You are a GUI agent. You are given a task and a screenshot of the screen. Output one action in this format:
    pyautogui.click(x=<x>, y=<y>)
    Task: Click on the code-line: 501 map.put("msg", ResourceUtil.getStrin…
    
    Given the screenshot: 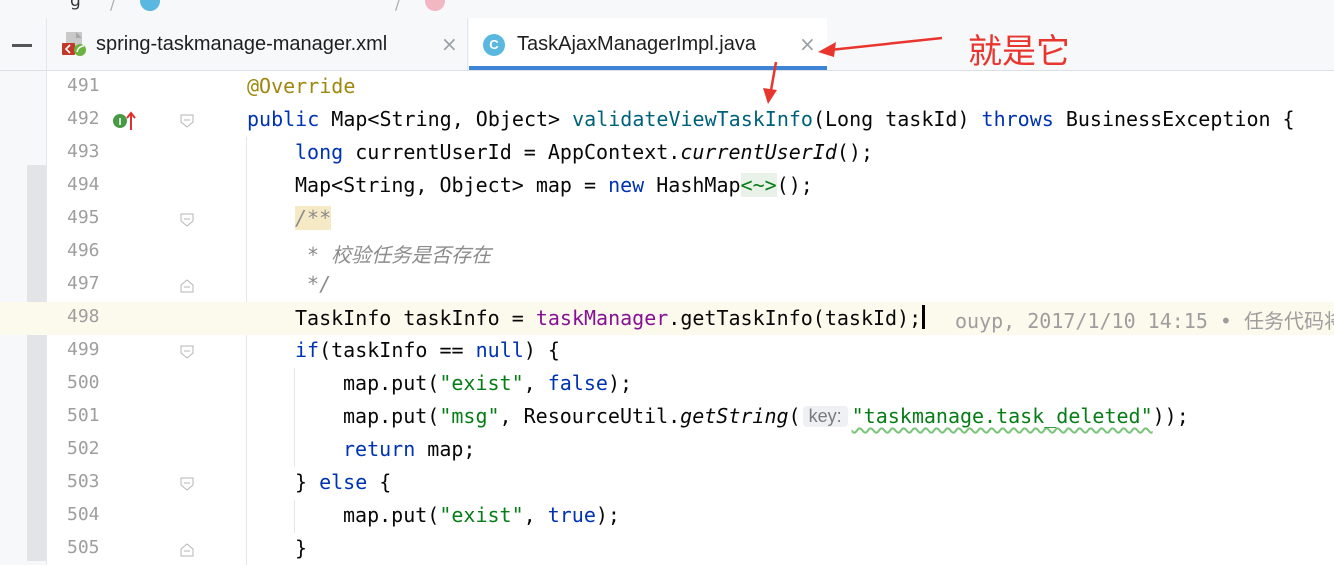 What is the action you would take?
    pyautogui.click(x=667, y=417)
    